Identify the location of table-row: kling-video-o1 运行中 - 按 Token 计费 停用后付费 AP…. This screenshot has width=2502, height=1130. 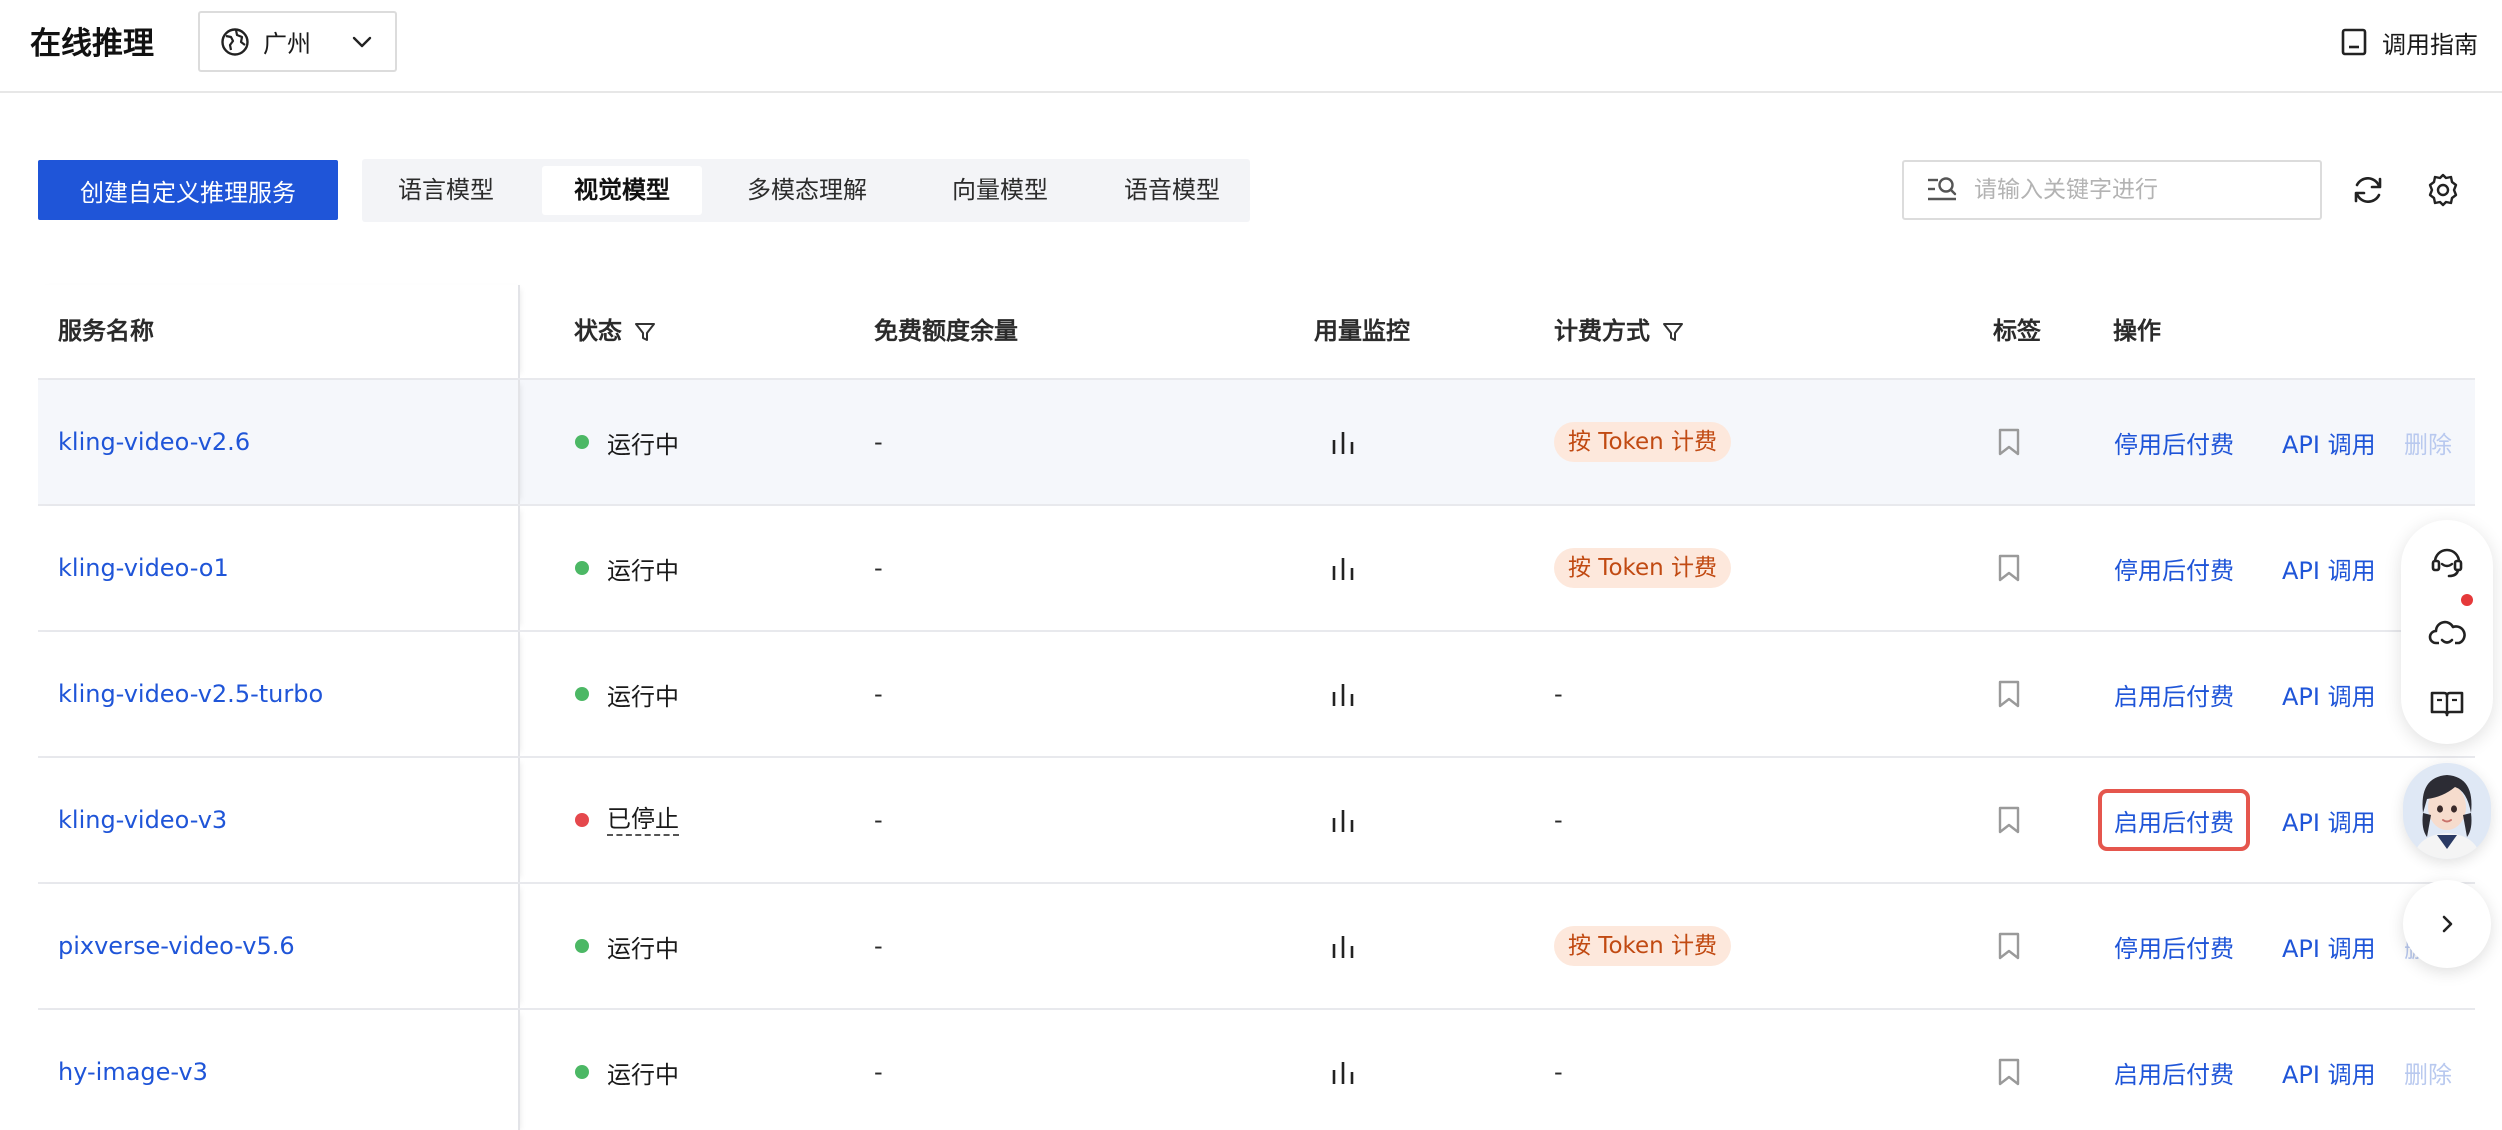
(1256, 567).